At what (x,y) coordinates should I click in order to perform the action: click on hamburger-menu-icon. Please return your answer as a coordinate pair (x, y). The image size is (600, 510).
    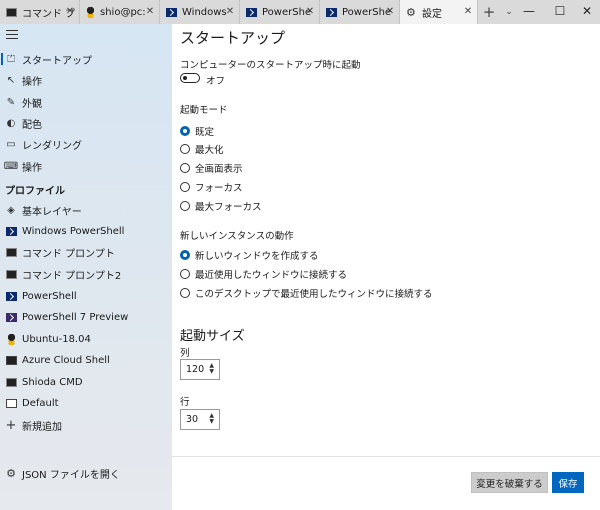
    Looking at the image, I should click on (12, 34).